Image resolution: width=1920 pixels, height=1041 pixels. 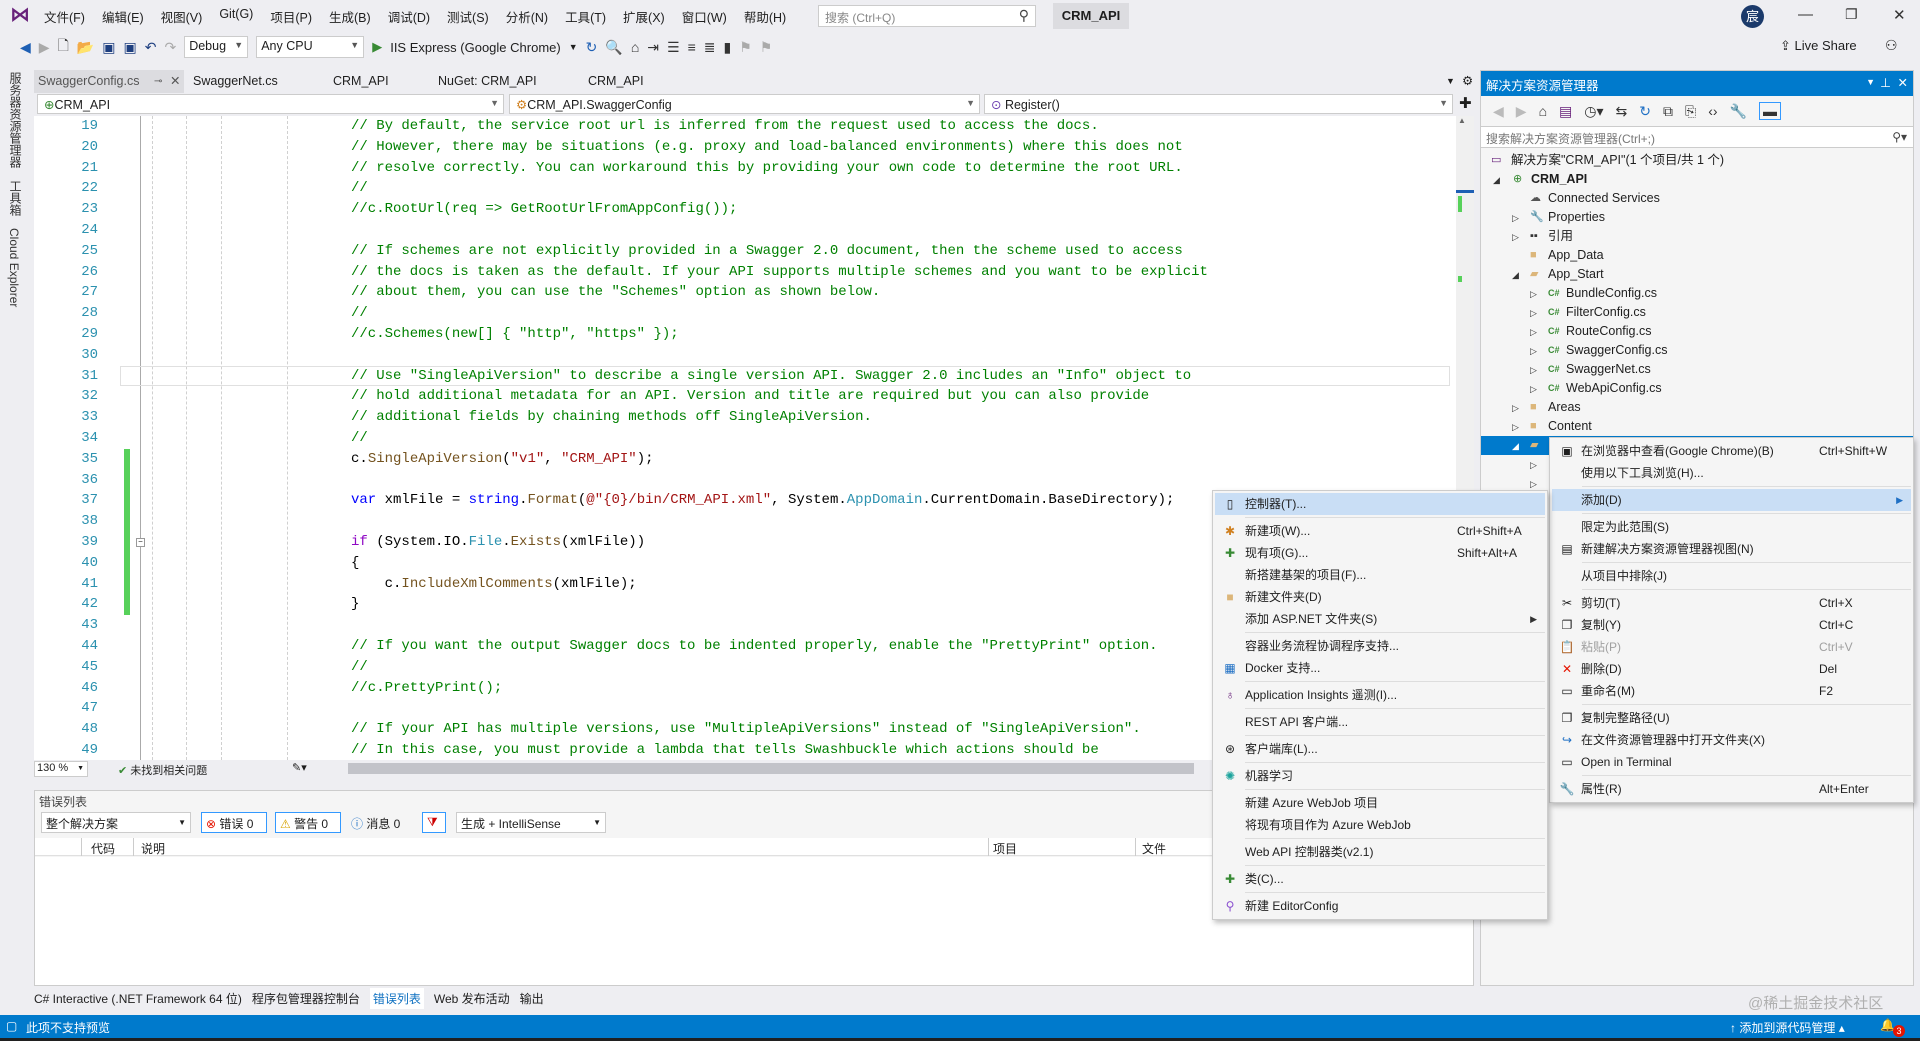 What do you see at coordinates (182, 16) in the screenshot?
I see `menu-2: 视图(V)` at bounding box center [182, 16].